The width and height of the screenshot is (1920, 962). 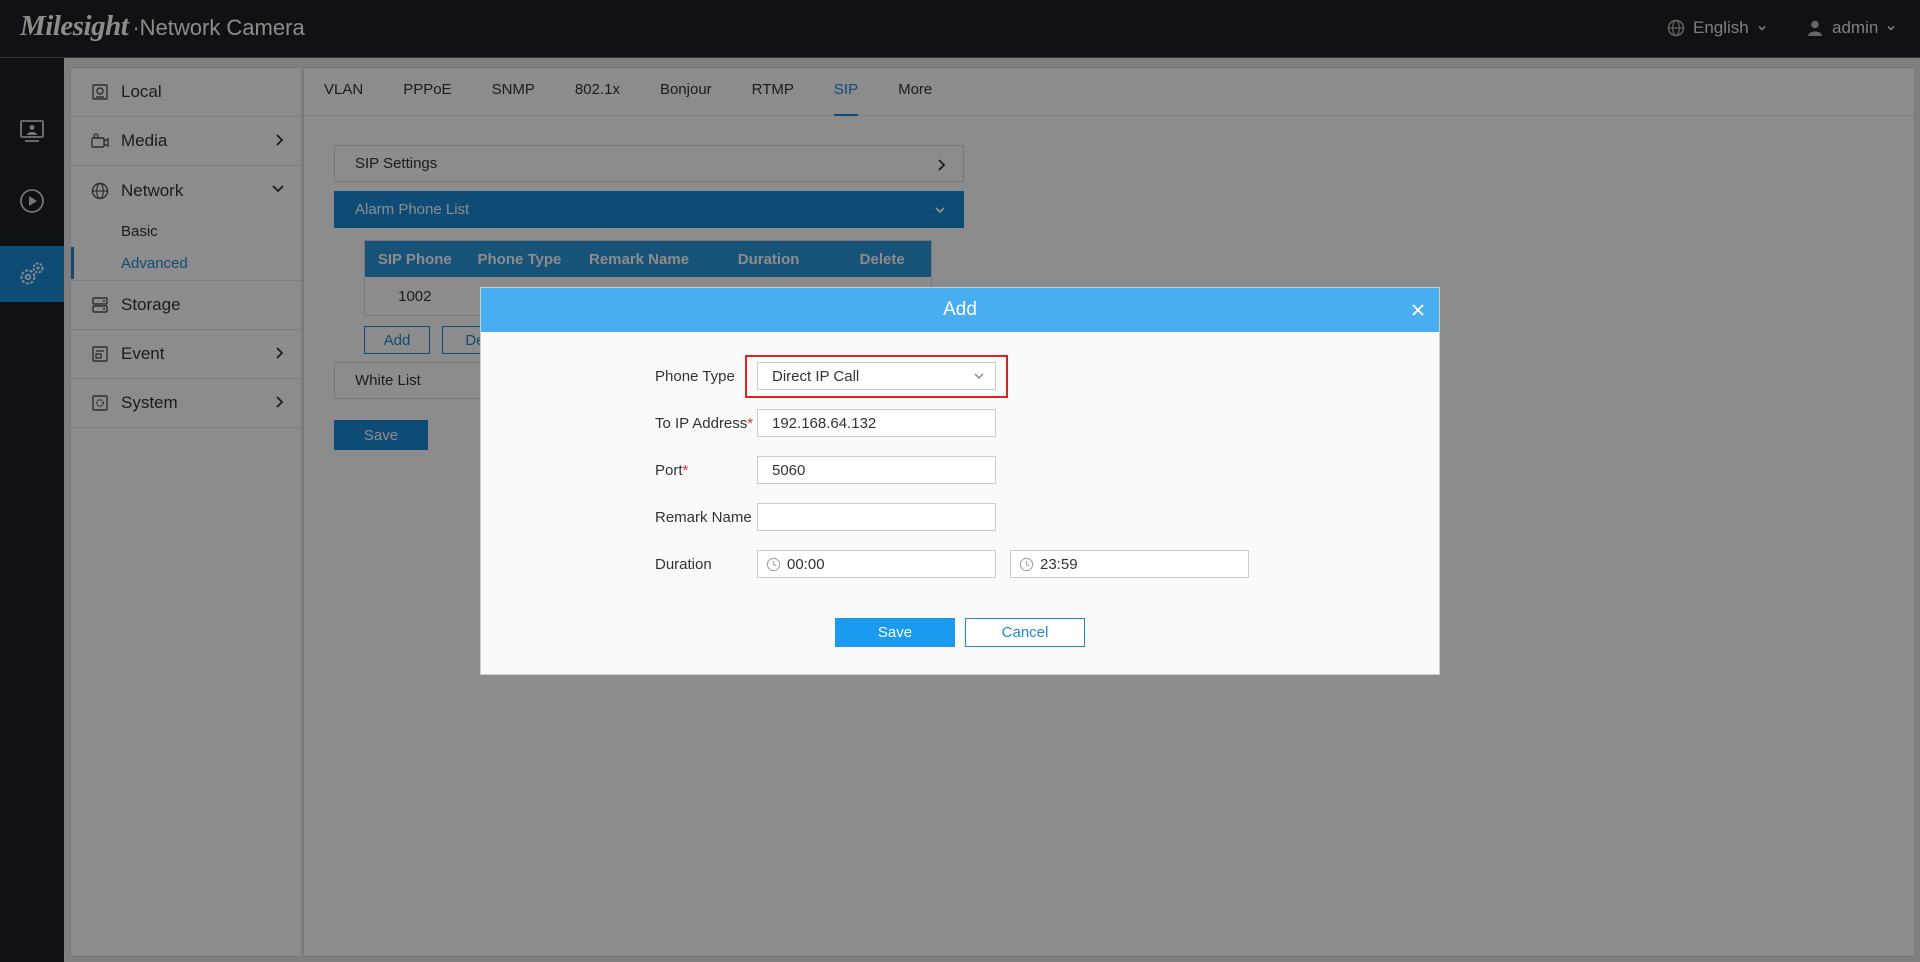 I want to click on dialog-header: Add, so click(x=960, y=310).